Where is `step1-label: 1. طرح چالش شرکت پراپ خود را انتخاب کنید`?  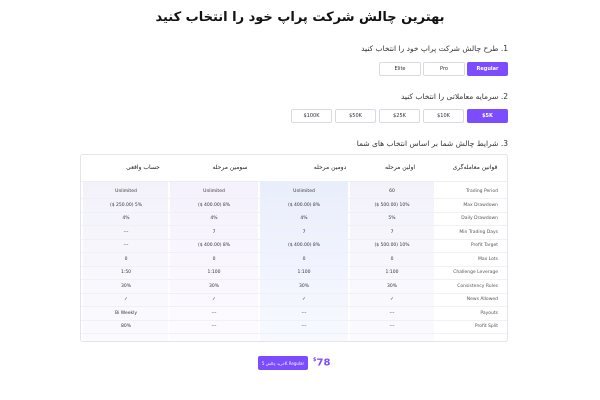 step1-label: 1. طرح چالش شرکت پراپ خود را انتخاب کنید is located at coordinates (434, 48).